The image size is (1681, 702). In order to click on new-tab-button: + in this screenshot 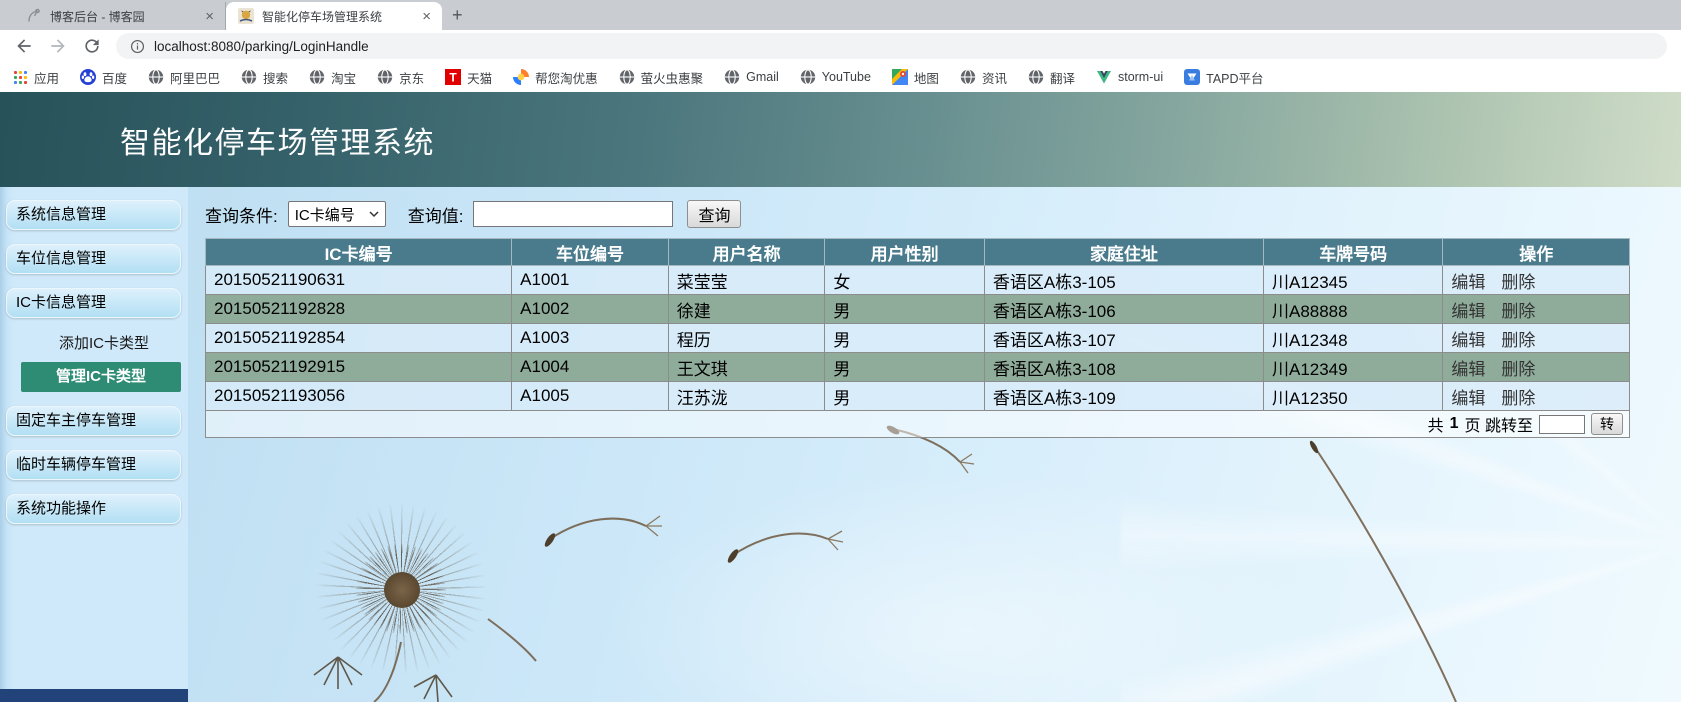, I will do `click(457, 15)`.